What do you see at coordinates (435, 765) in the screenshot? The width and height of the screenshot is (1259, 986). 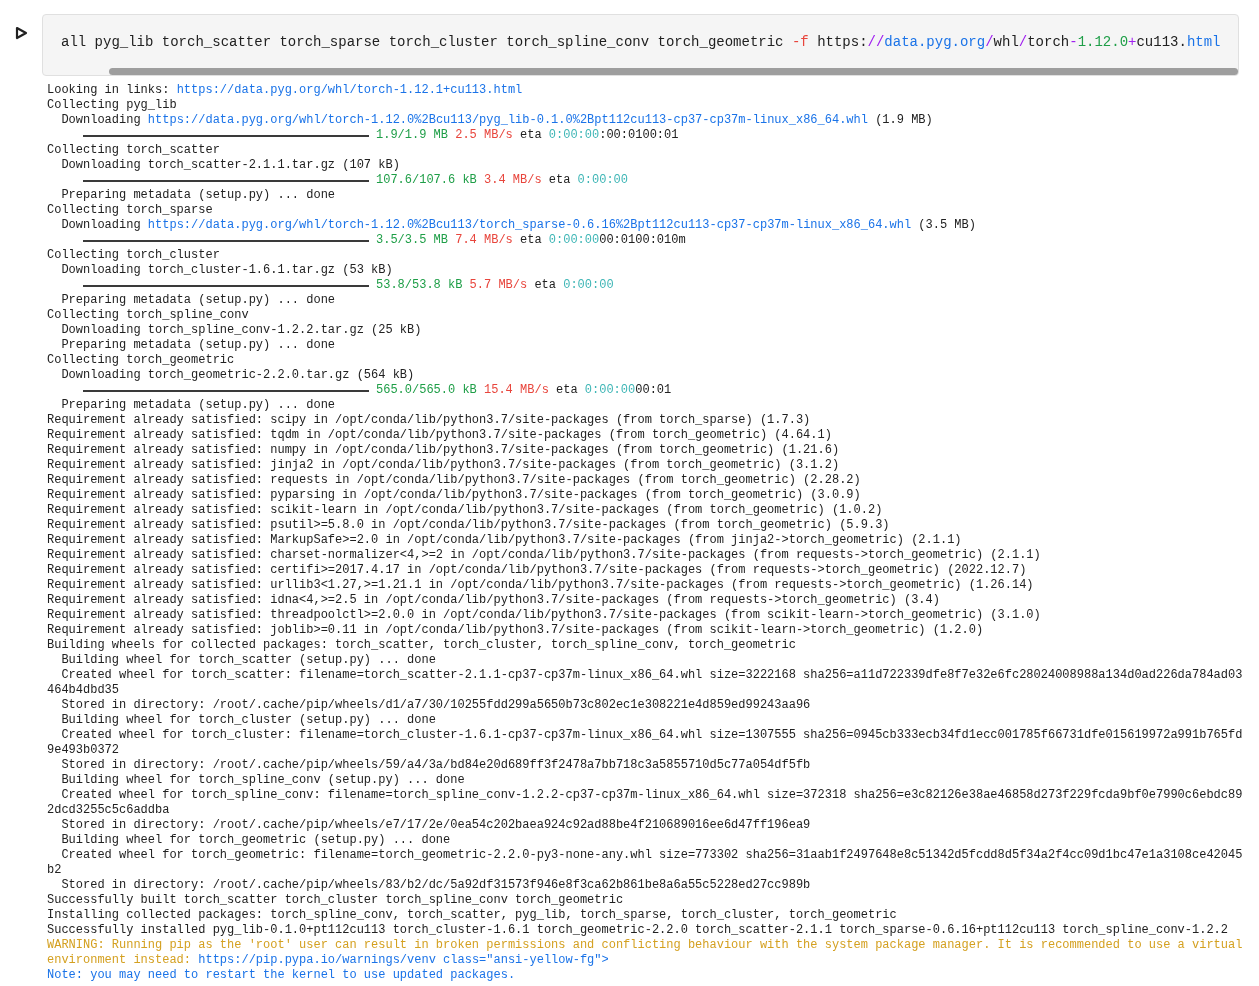 I see `output-text: Stored in directory: /root/.cache/pip/wheels/59/a4/3a/bd84e20d689ff3f2478a7bb718c3a5855710d5c77a054df5fb` at bounding box center [435, 765].